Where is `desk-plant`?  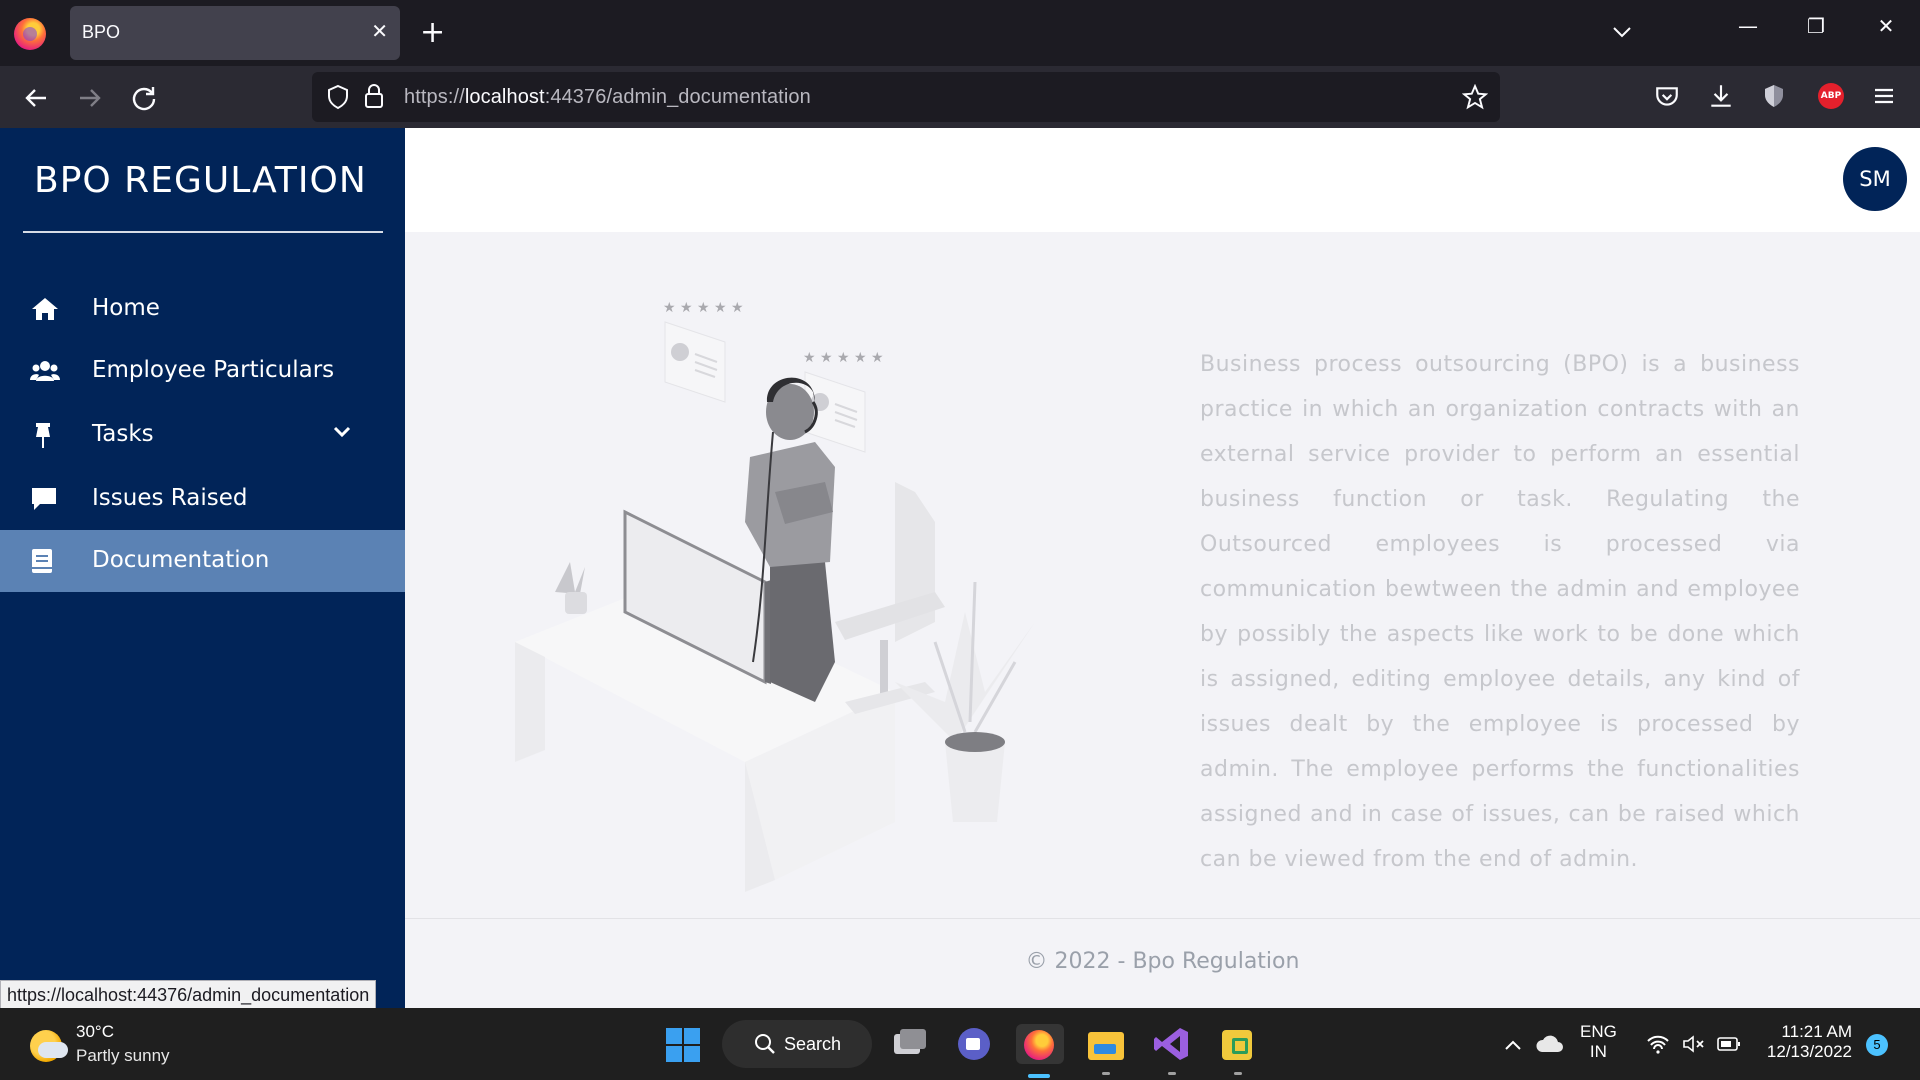
desk-plant is located at coordinates (571, 588).